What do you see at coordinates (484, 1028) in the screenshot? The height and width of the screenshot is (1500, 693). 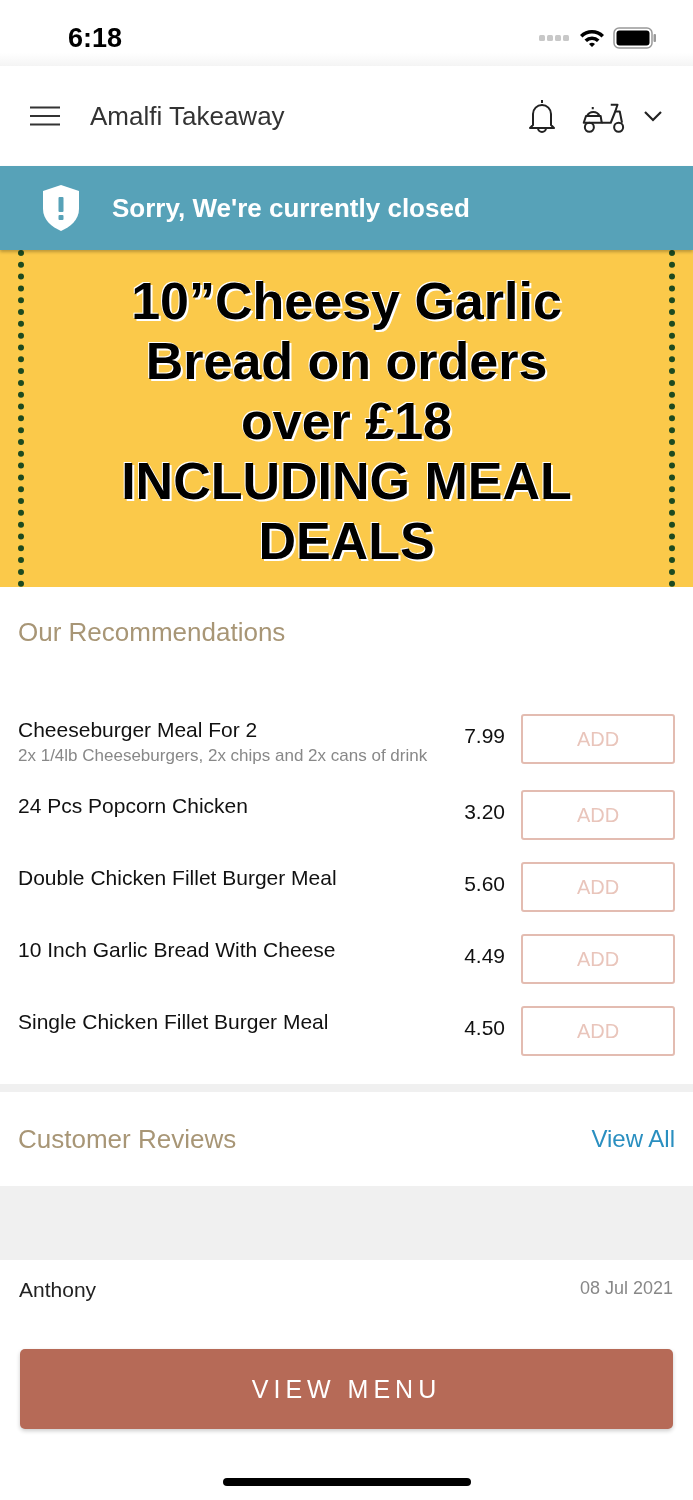 I see `item-price: 4.50` at bounding box center [484, 1028].